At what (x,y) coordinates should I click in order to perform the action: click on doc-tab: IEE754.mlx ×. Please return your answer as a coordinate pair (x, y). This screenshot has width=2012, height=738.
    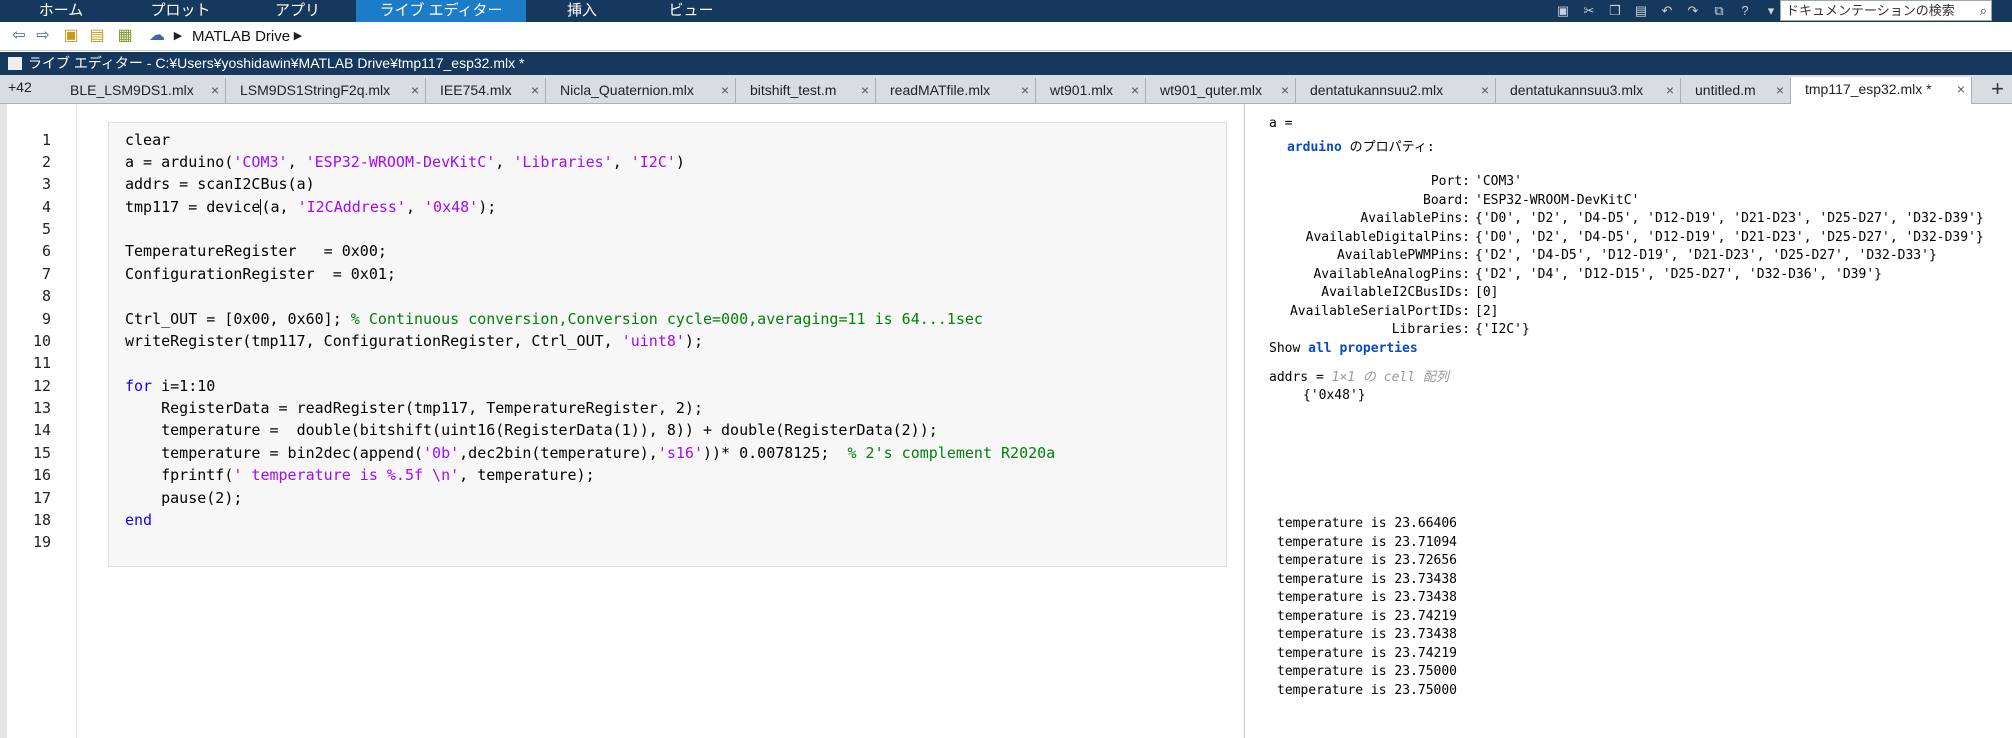
    Looking at the image, I should click on (486, 90).